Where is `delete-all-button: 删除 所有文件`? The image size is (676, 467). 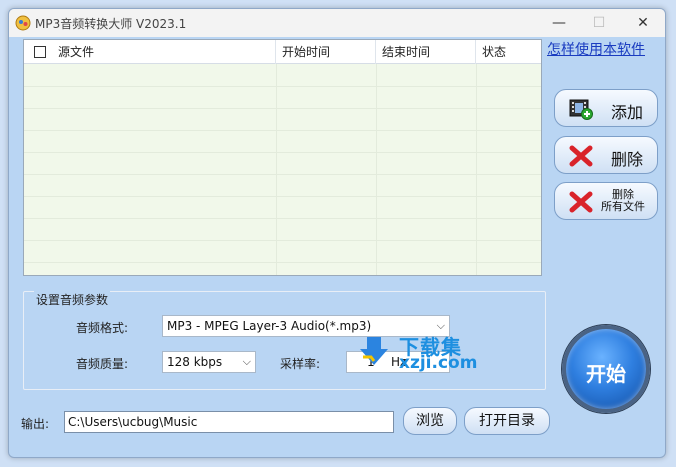
delete-all-button: 删除 所有文件 is located at coordinates (606, 201).